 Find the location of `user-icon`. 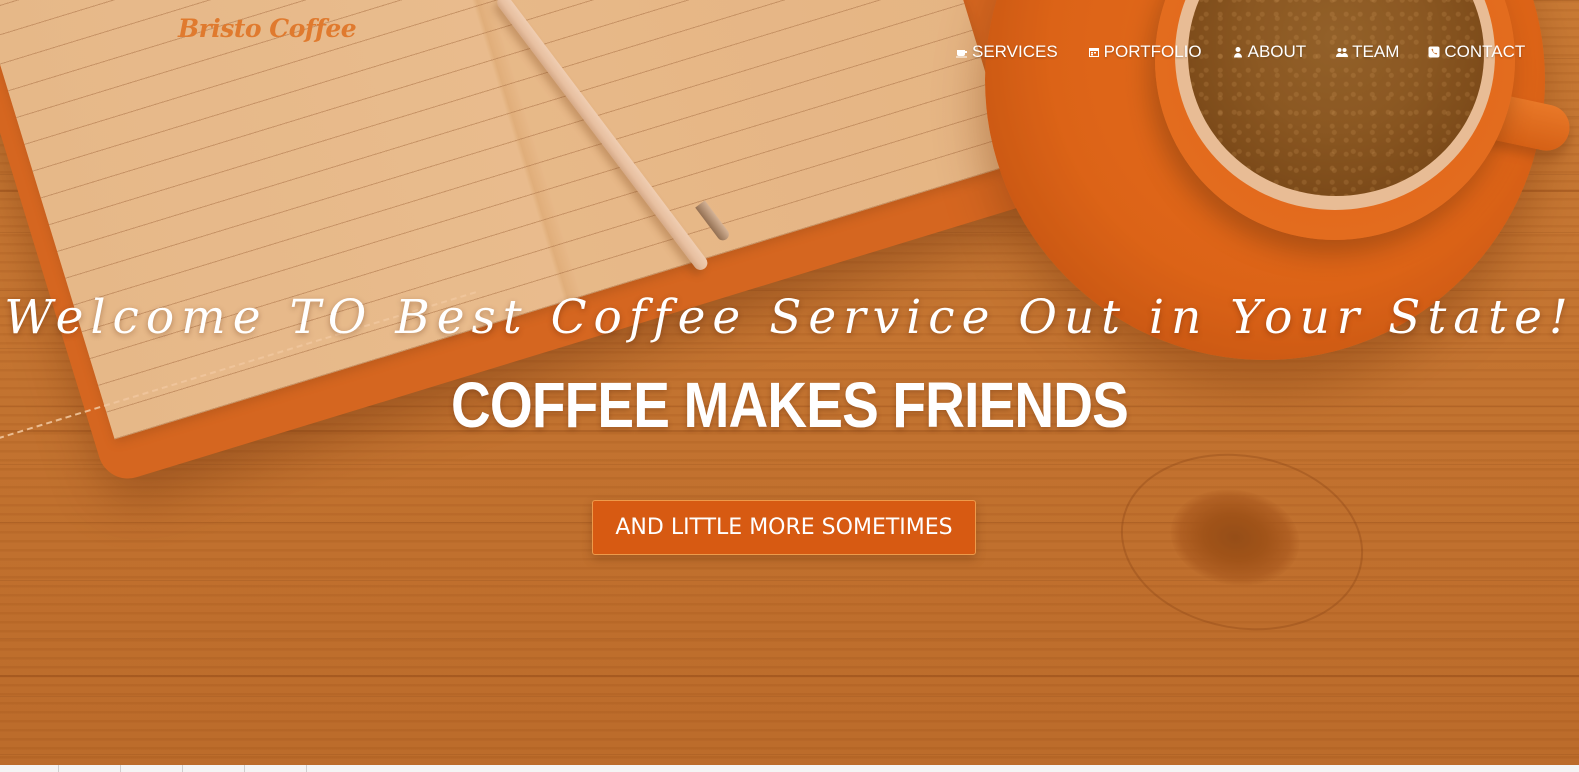

user-icon is located at coordinates (1238, 52).